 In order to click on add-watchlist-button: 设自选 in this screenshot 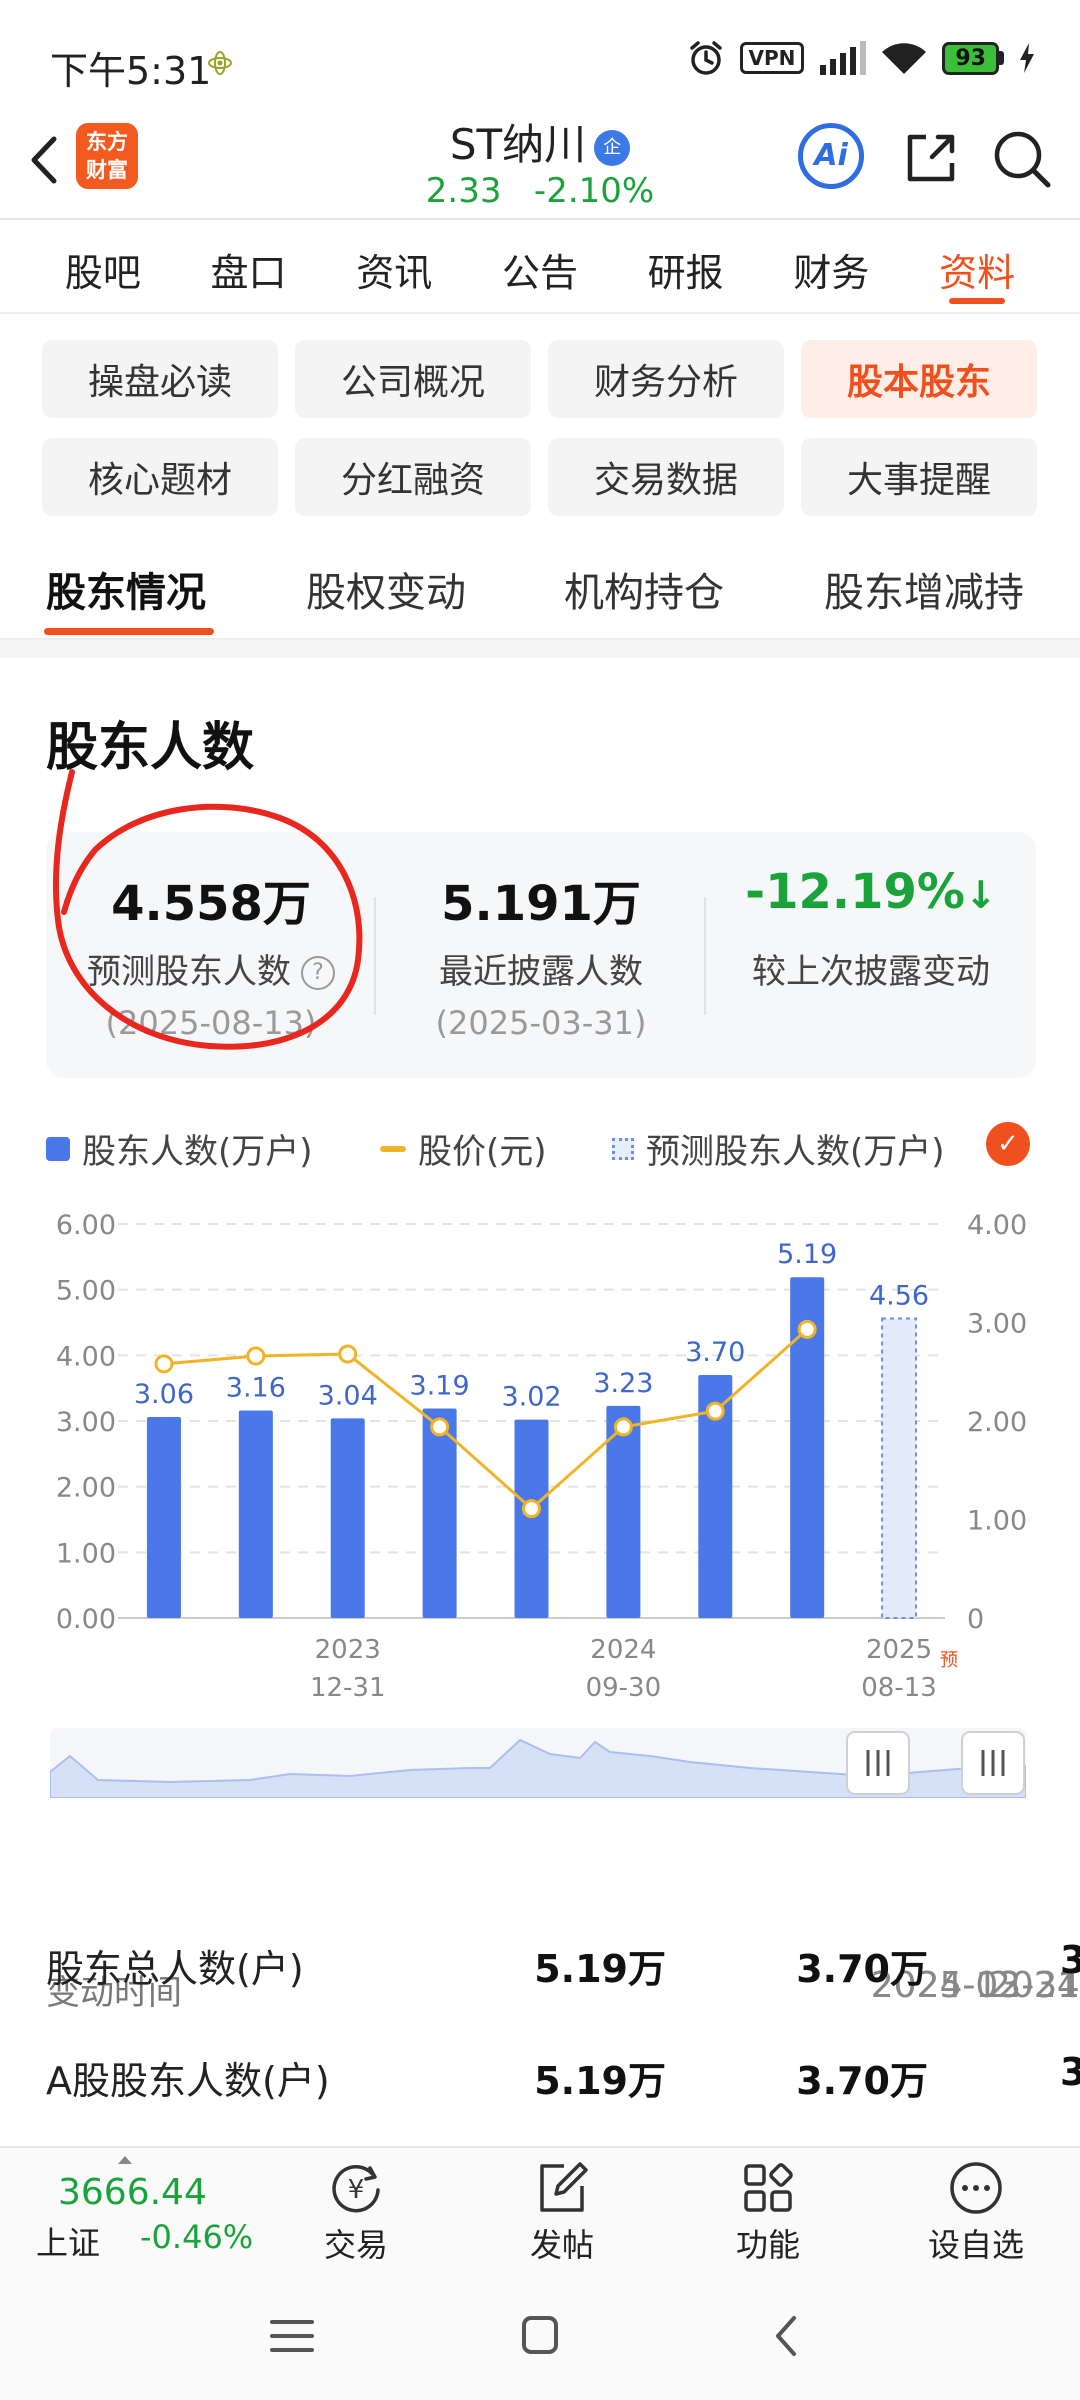, I will do `click(976, 2212)`.